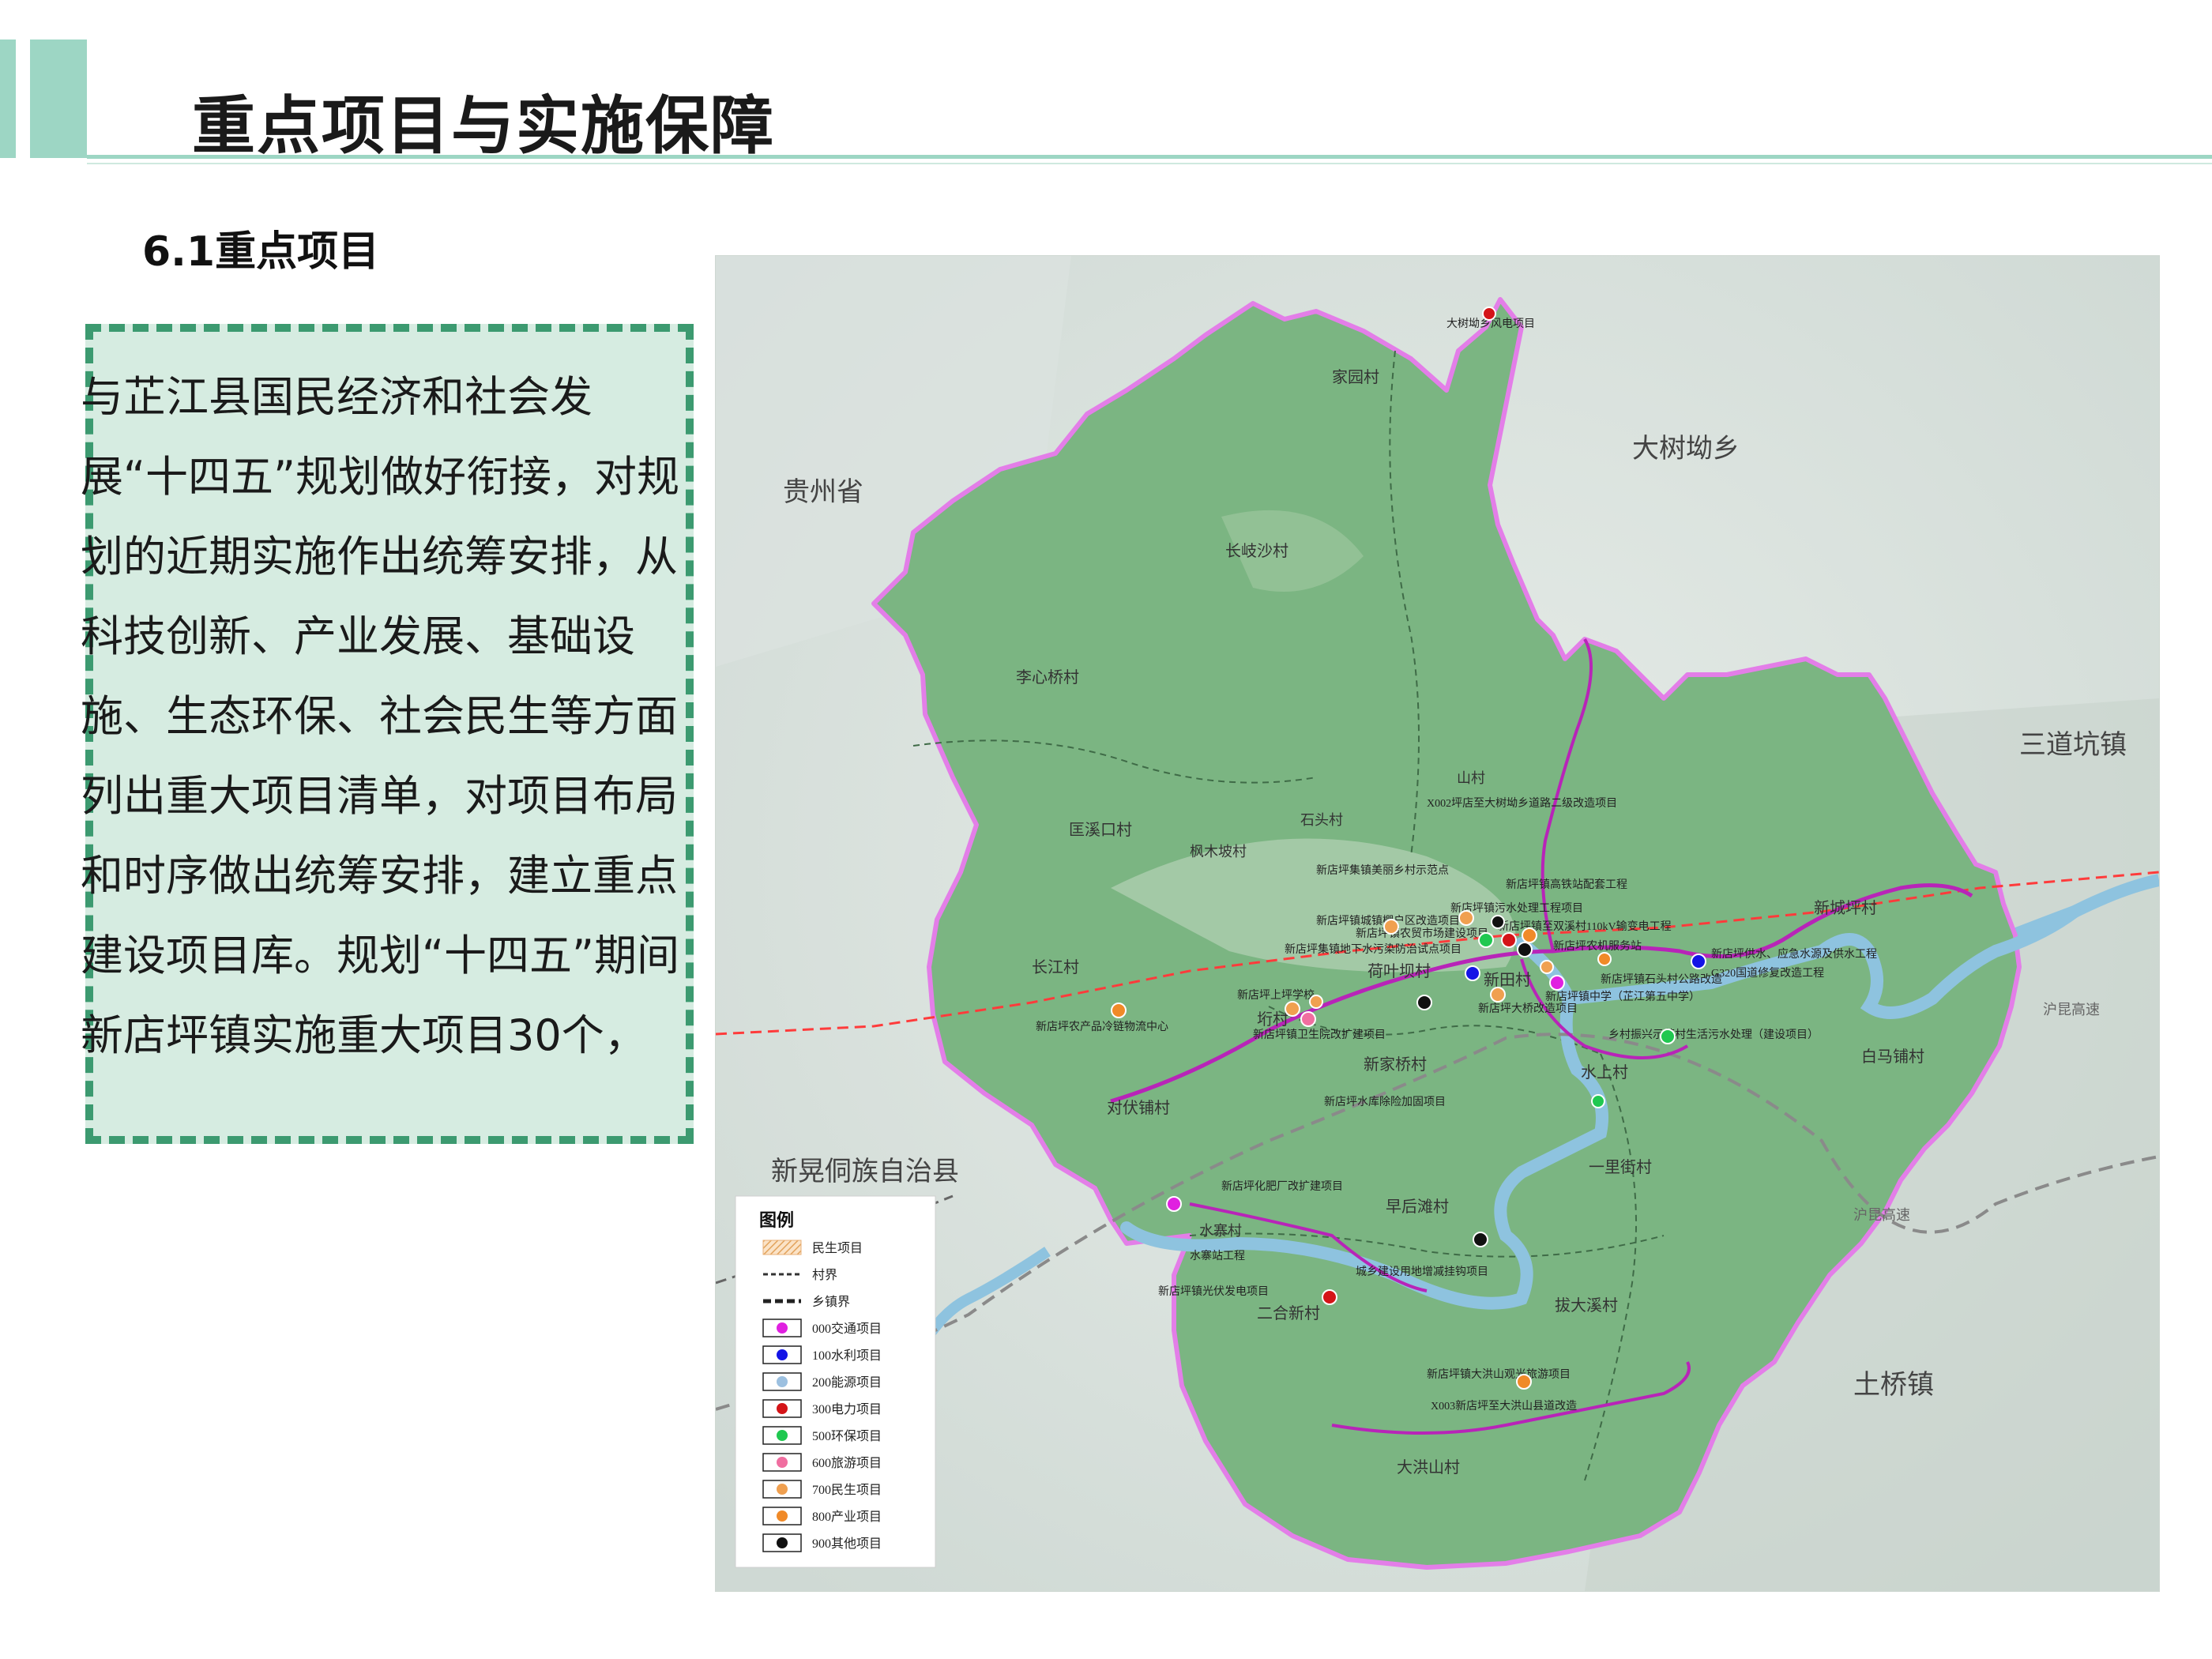 Image resolution: width=2212 pixels, height=1659 pixels. Describe the element at coordinates (1713, 1034) in the screenshot. I see `project-label: 乡村振兴示范村生活污水处理（建设项目）` at that location.